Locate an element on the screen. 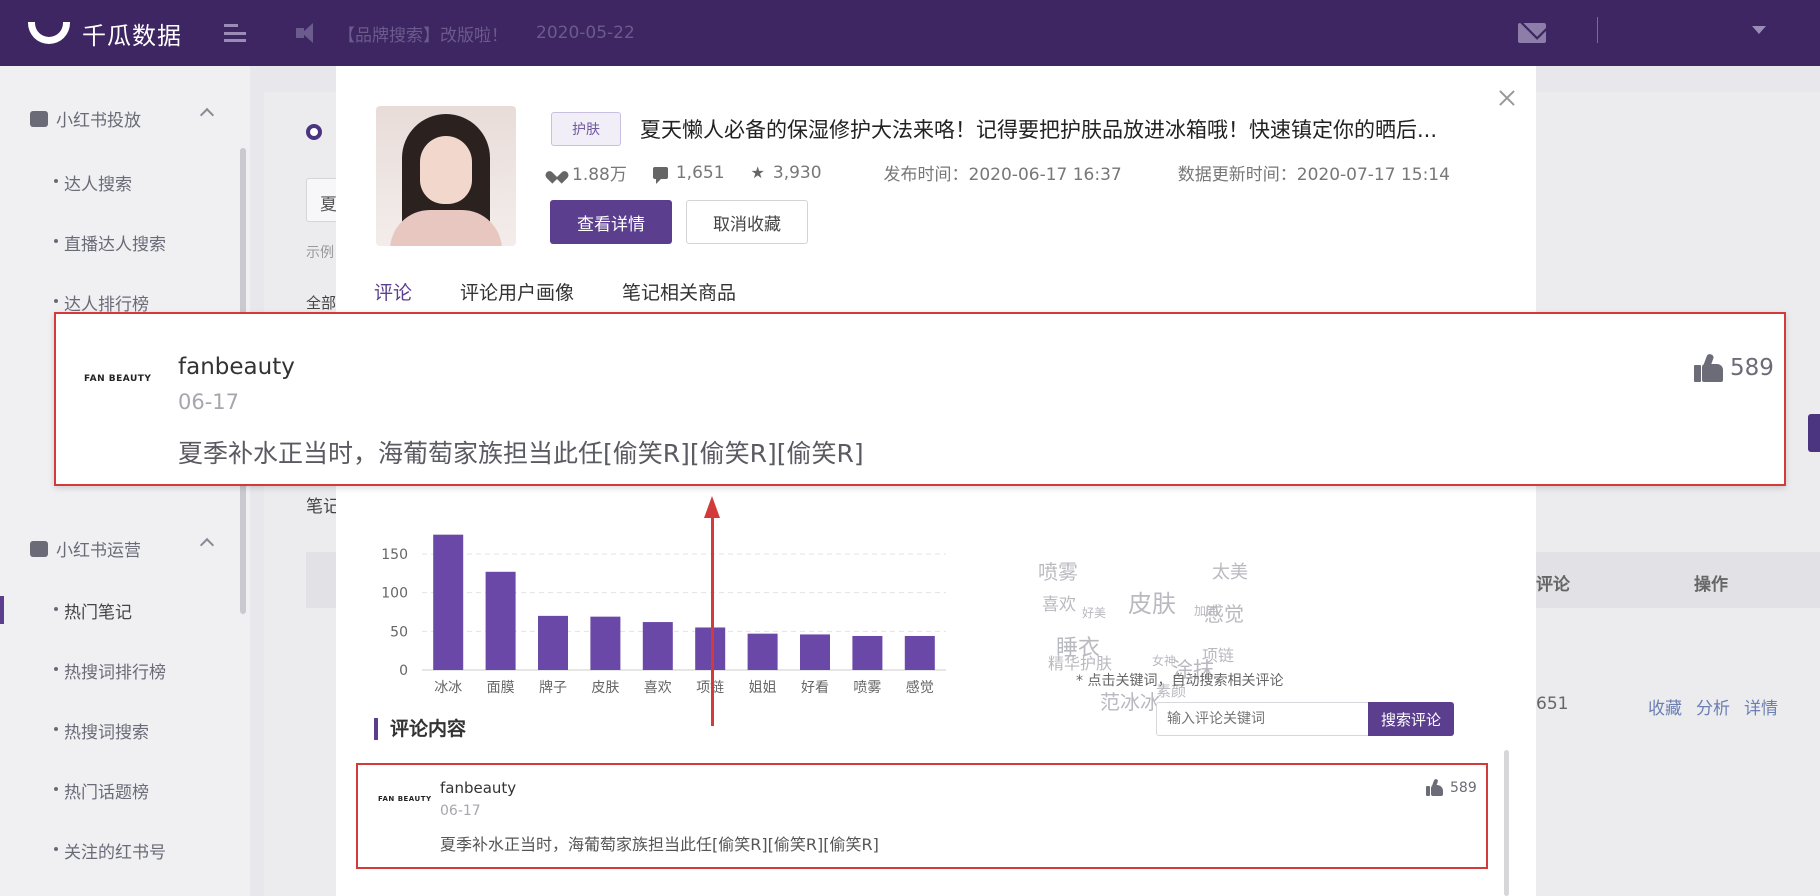 The image size is (1820, 896). x-tick-label: 皮肤 is located at coordinates (605, 688).